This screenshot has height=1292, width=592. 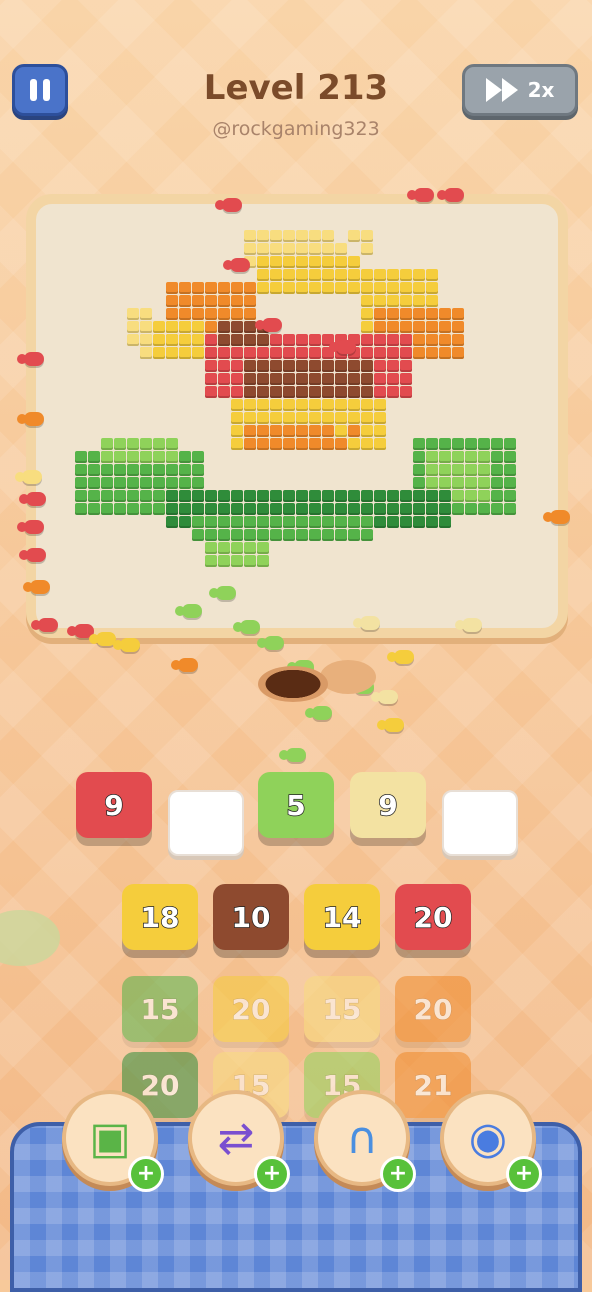 I want to click on add-slot-icon: ▣, so click(x=110, y=1138).